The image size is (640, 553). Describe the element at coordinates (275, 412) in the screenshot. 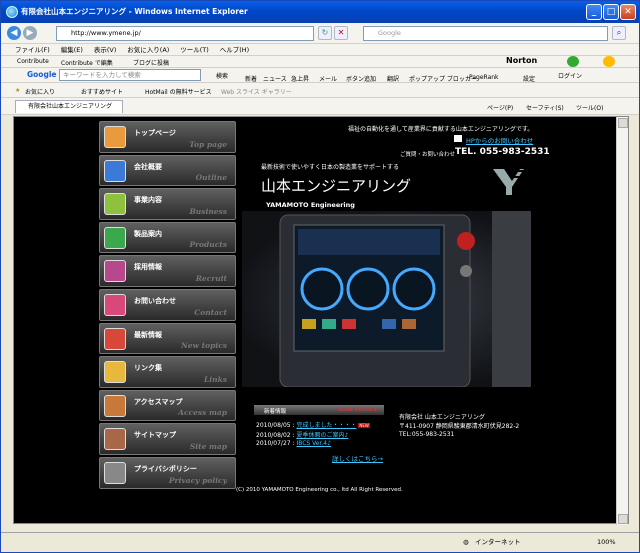

I see `news-header-label: 新着情報` at that location.